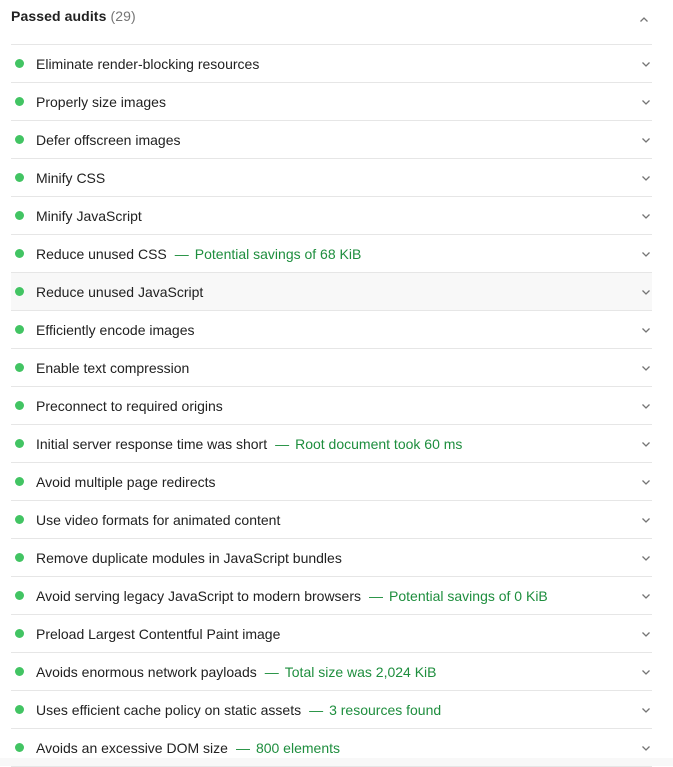  What do you see at coordinates (132, 747) in the screenshot?
I see `audit-title: Avoids an excessive DOM size` at bounding box center [132, 747].